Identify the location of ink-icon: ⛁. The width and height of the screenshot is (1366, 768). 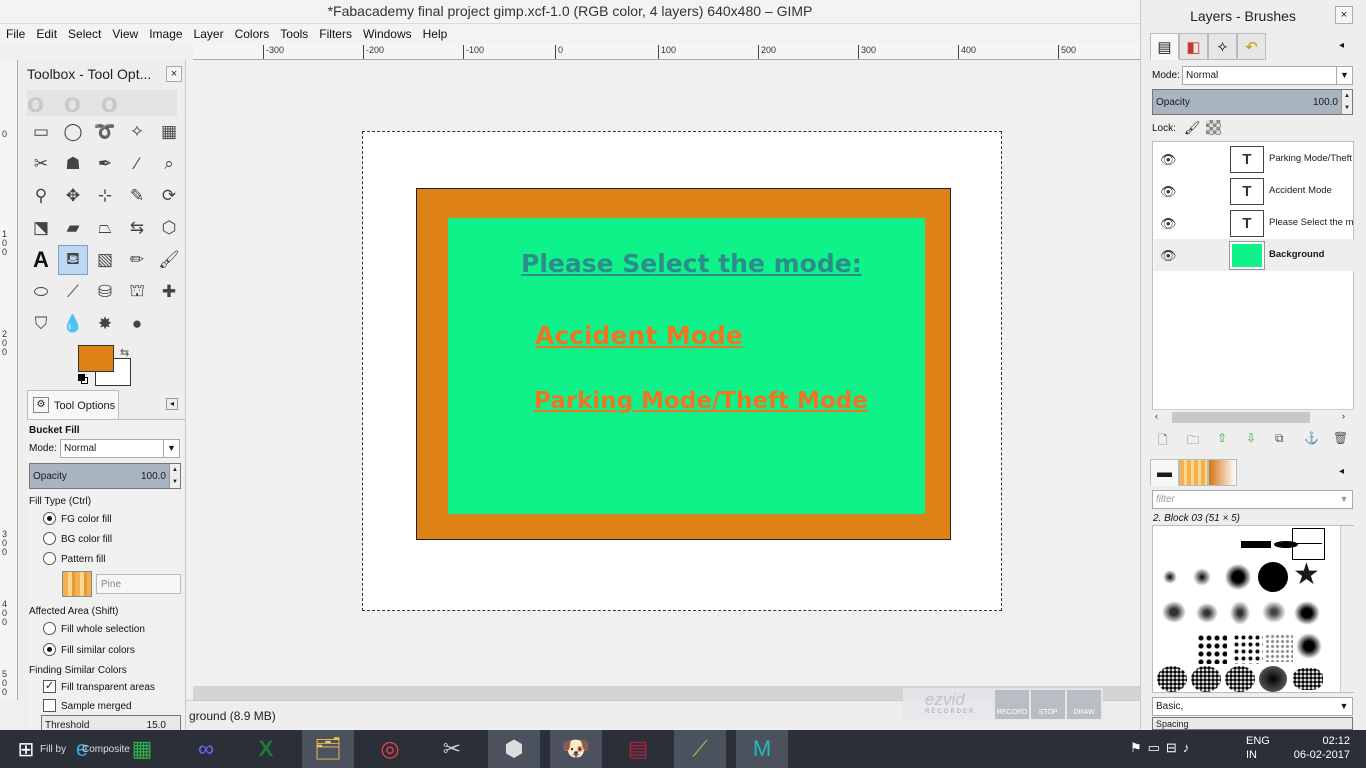
(105, 292).